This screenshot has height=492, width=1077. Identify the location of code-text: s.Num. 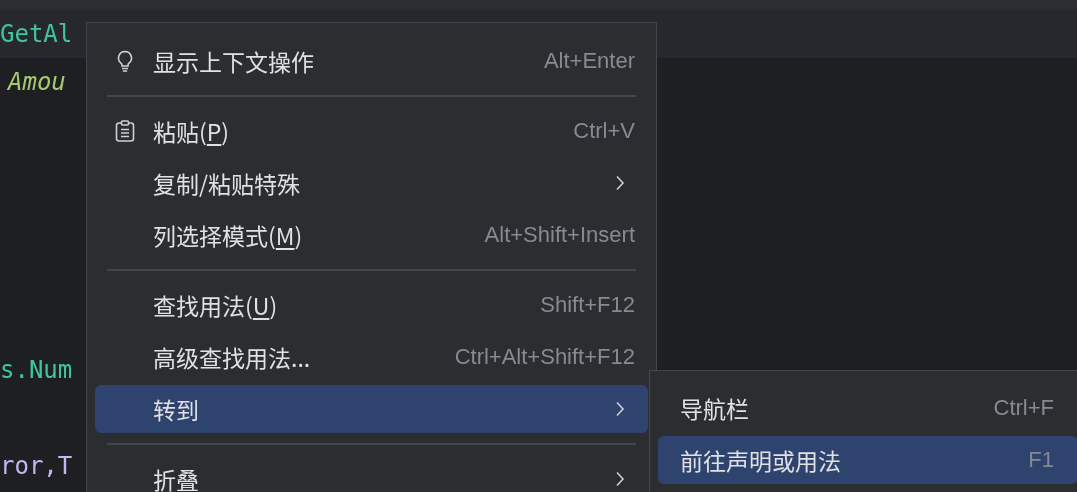
(36, 370).